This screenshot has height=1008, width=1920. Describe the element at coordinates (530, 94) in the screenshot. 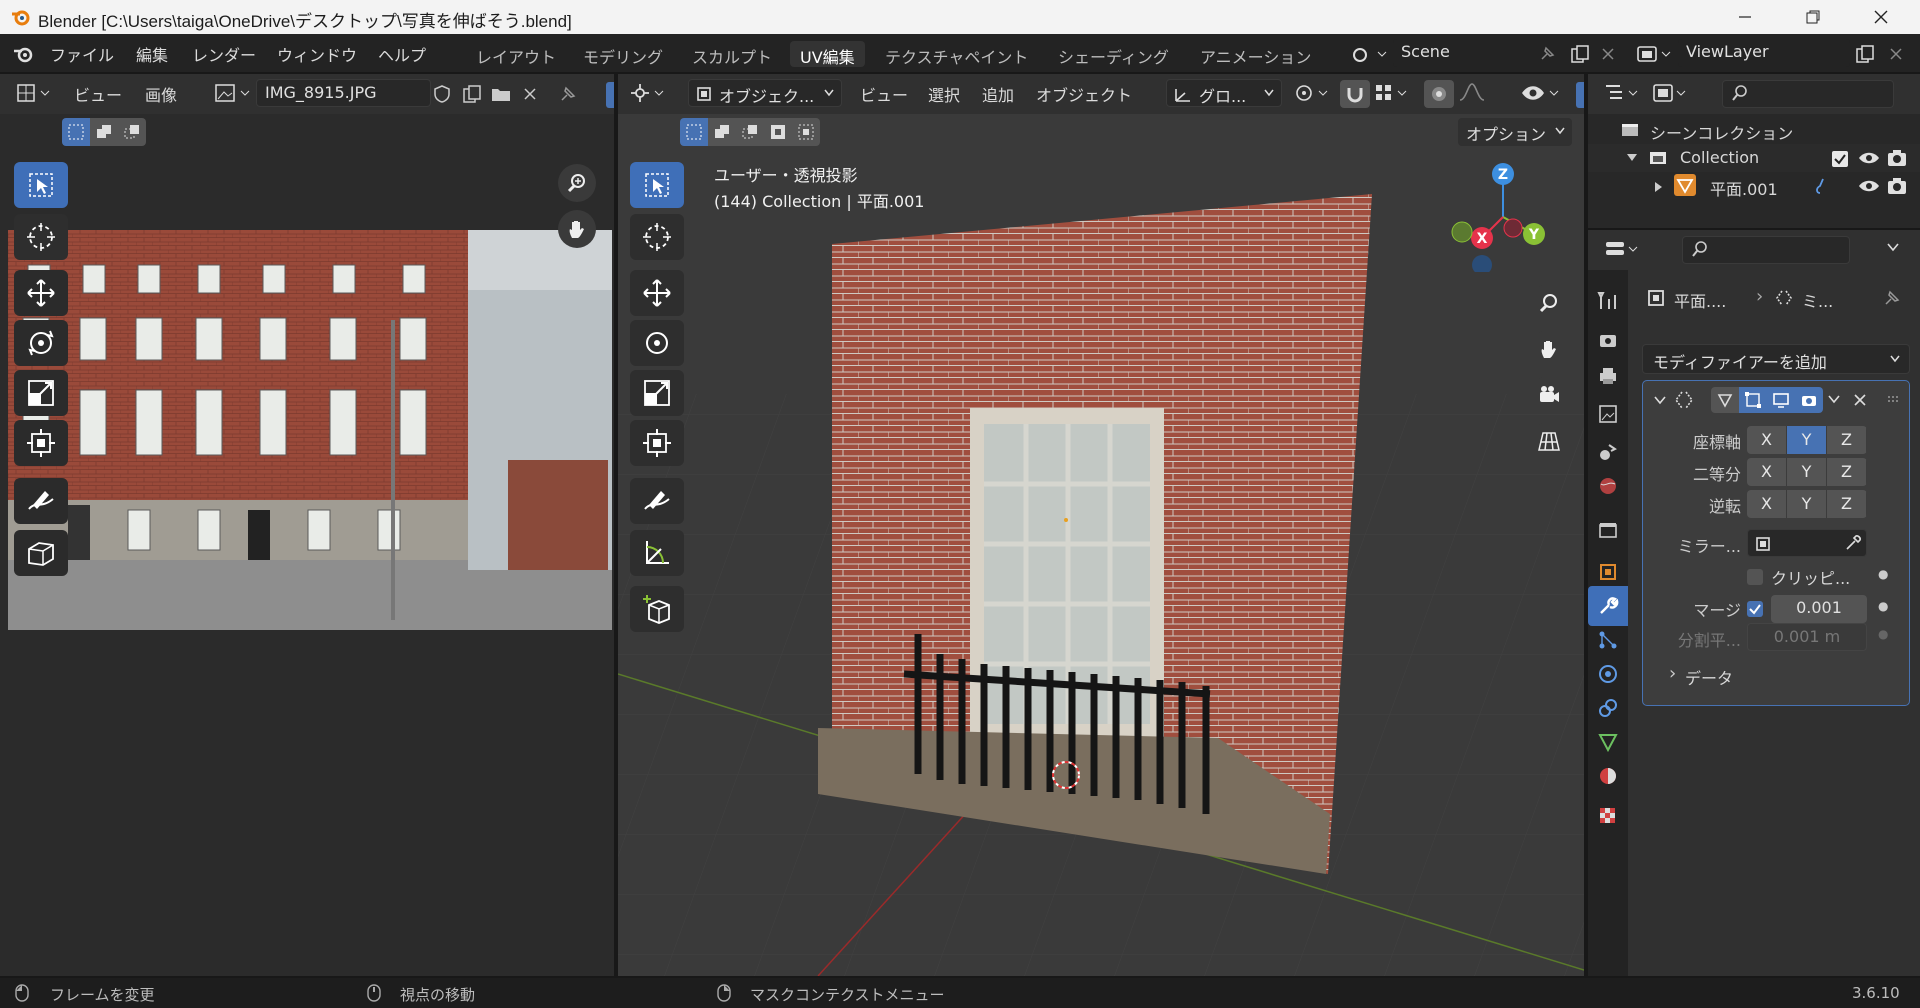

I see `unlink-image-icon` at that location.